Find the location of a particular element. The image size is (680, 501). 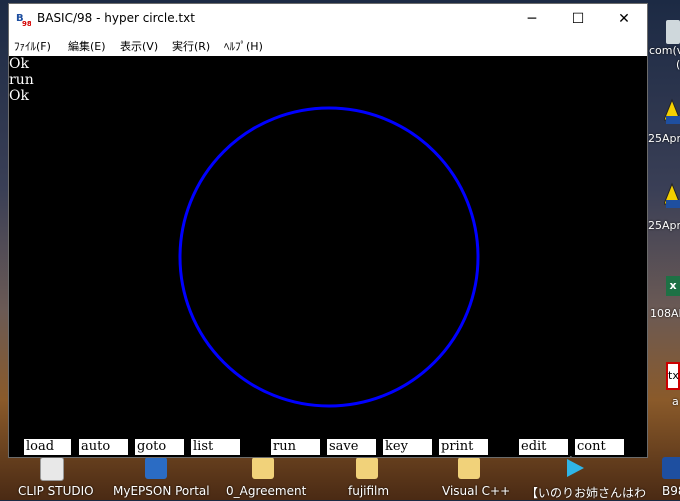

clip-studio-icon is located at coordinates (52, 469).